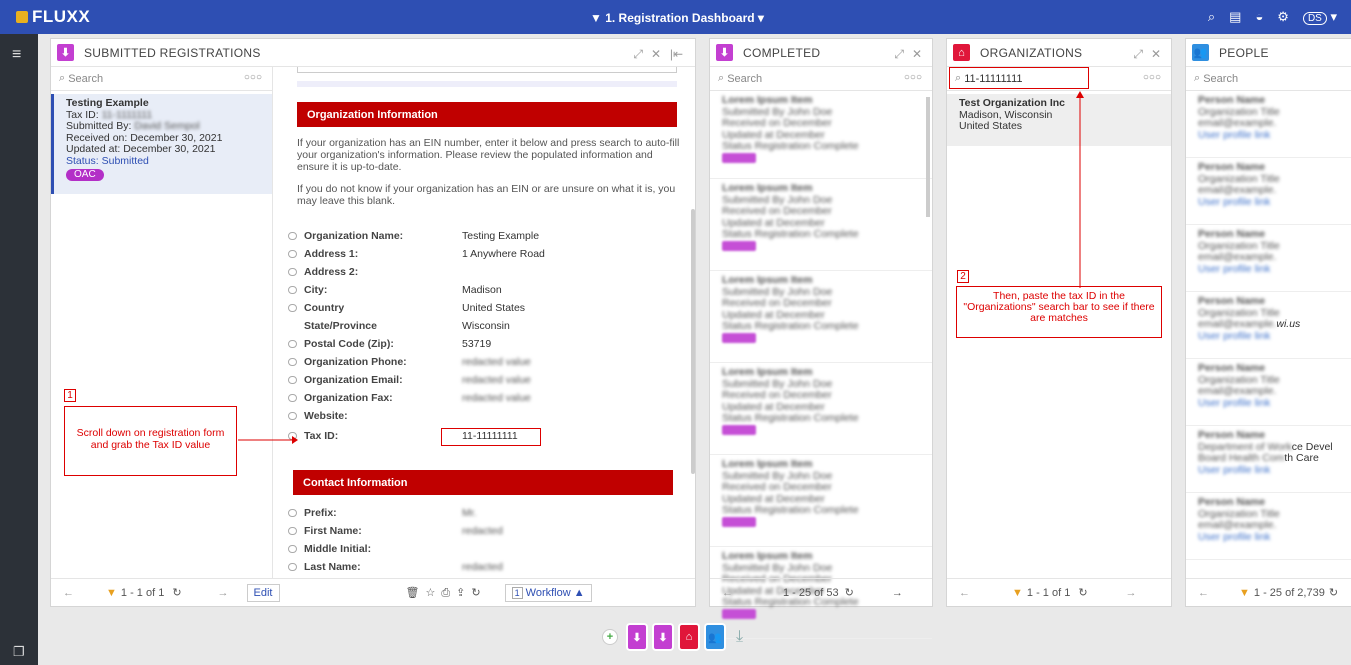 This screenshot has width=1351, height=665. I want to click on item-status: Status: Submitted, so click(107, 160).